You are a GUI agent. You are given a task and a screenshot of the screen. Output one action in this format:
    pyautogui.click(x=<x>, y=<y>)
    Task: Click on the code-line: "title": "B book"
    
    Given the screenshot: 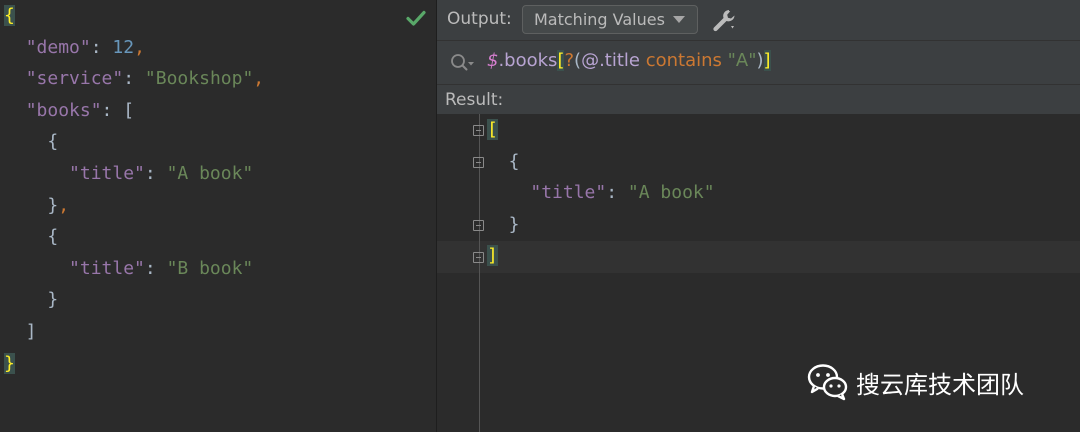 What is the action you would take?
    pyautogui.click(x=128, y=268)
    